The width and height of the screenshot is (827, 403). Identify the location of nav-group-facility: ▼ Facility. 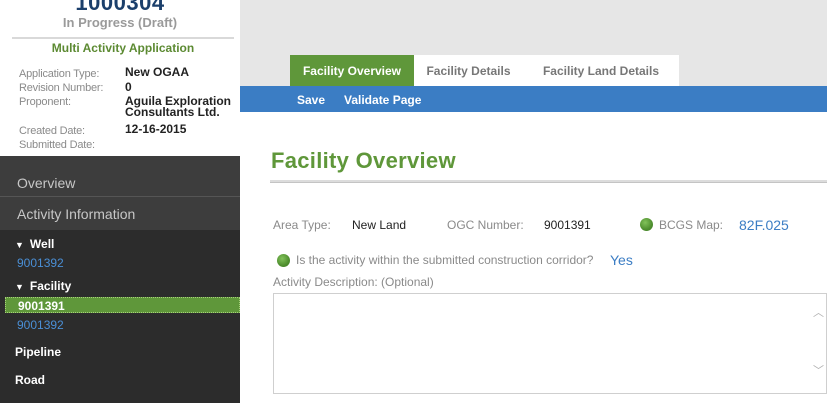
(43, 286).